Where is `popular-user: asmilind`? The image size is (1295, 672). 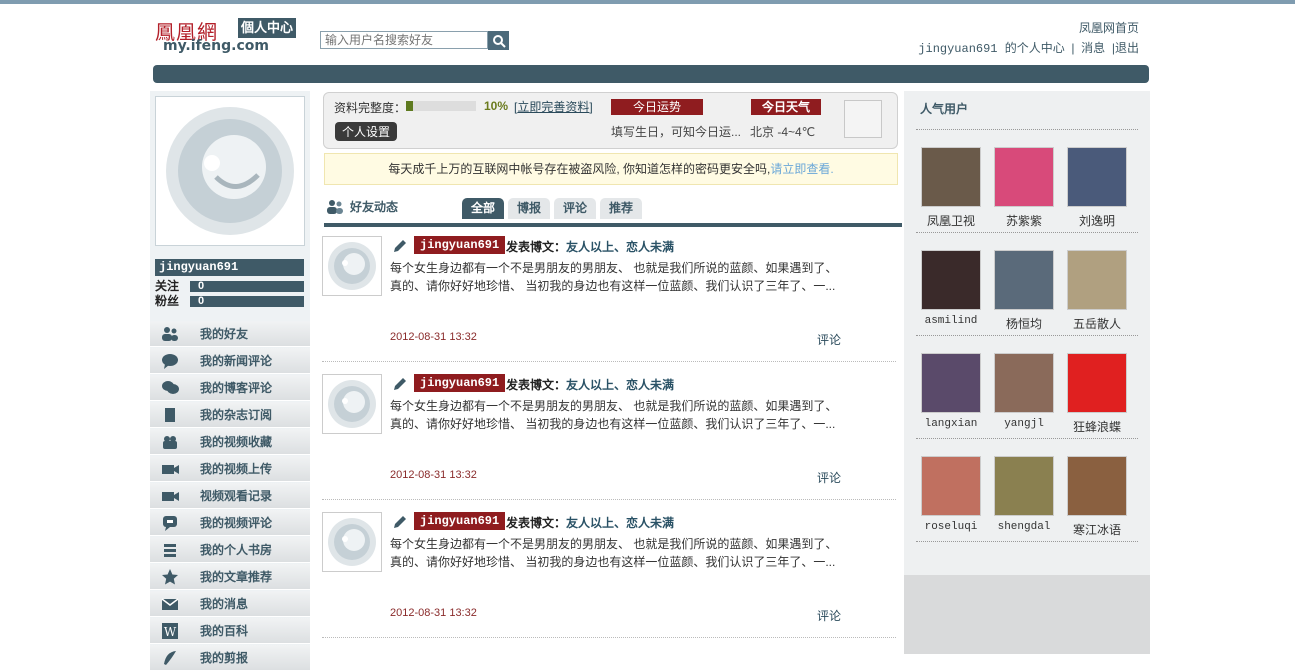
popular-user: asmilind is located at coordinates (951, 288).